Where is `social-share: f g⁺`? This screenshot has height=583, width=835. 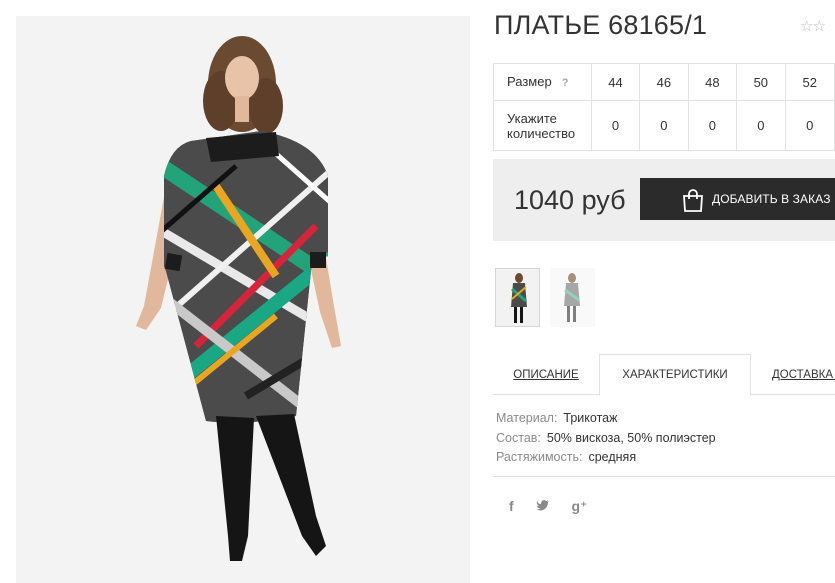
social-share: f g⁺ is located at coordinates (557, 506).